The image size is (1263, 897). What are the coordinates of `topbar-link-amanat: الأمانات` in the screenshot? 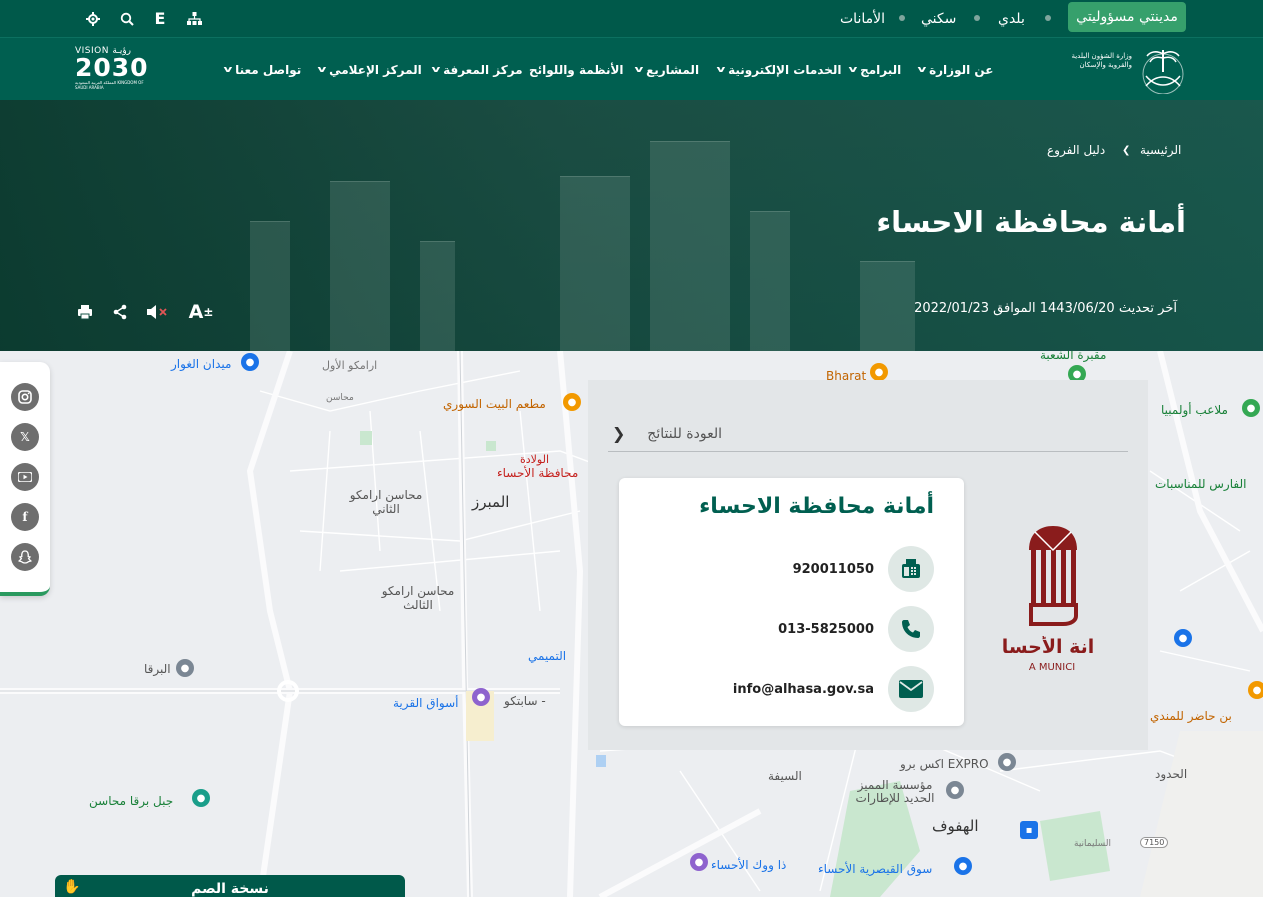 It's located at (862, 18).